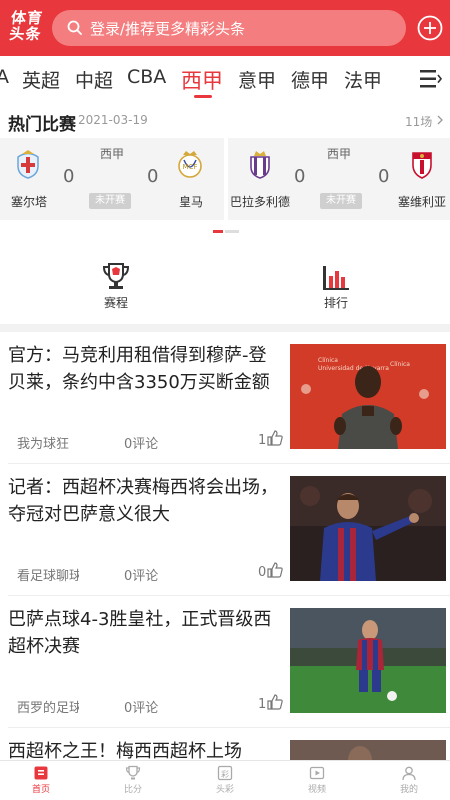  What do you see at coordinates (74, 27) in the screenshot?
I see `search-icon` at bounding box center [74, 27].